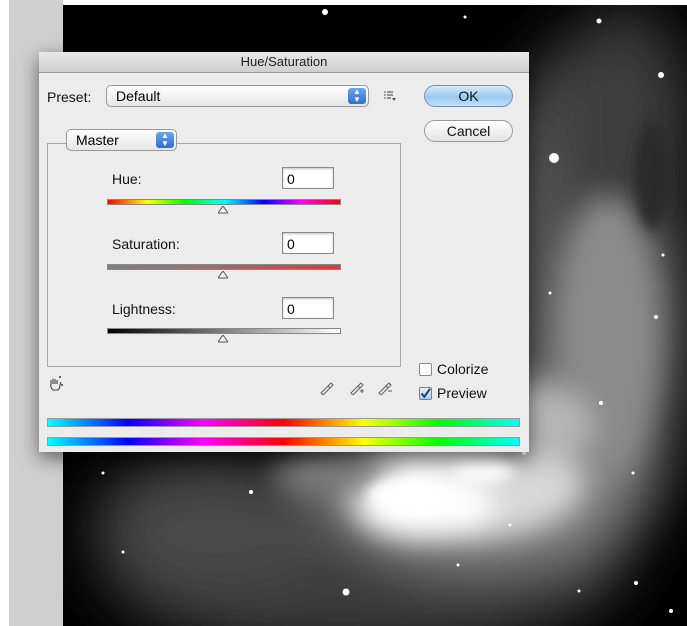 This screenshot has height=626, width=687. I want to click on spectrum-bar-result, so click(283, 441).